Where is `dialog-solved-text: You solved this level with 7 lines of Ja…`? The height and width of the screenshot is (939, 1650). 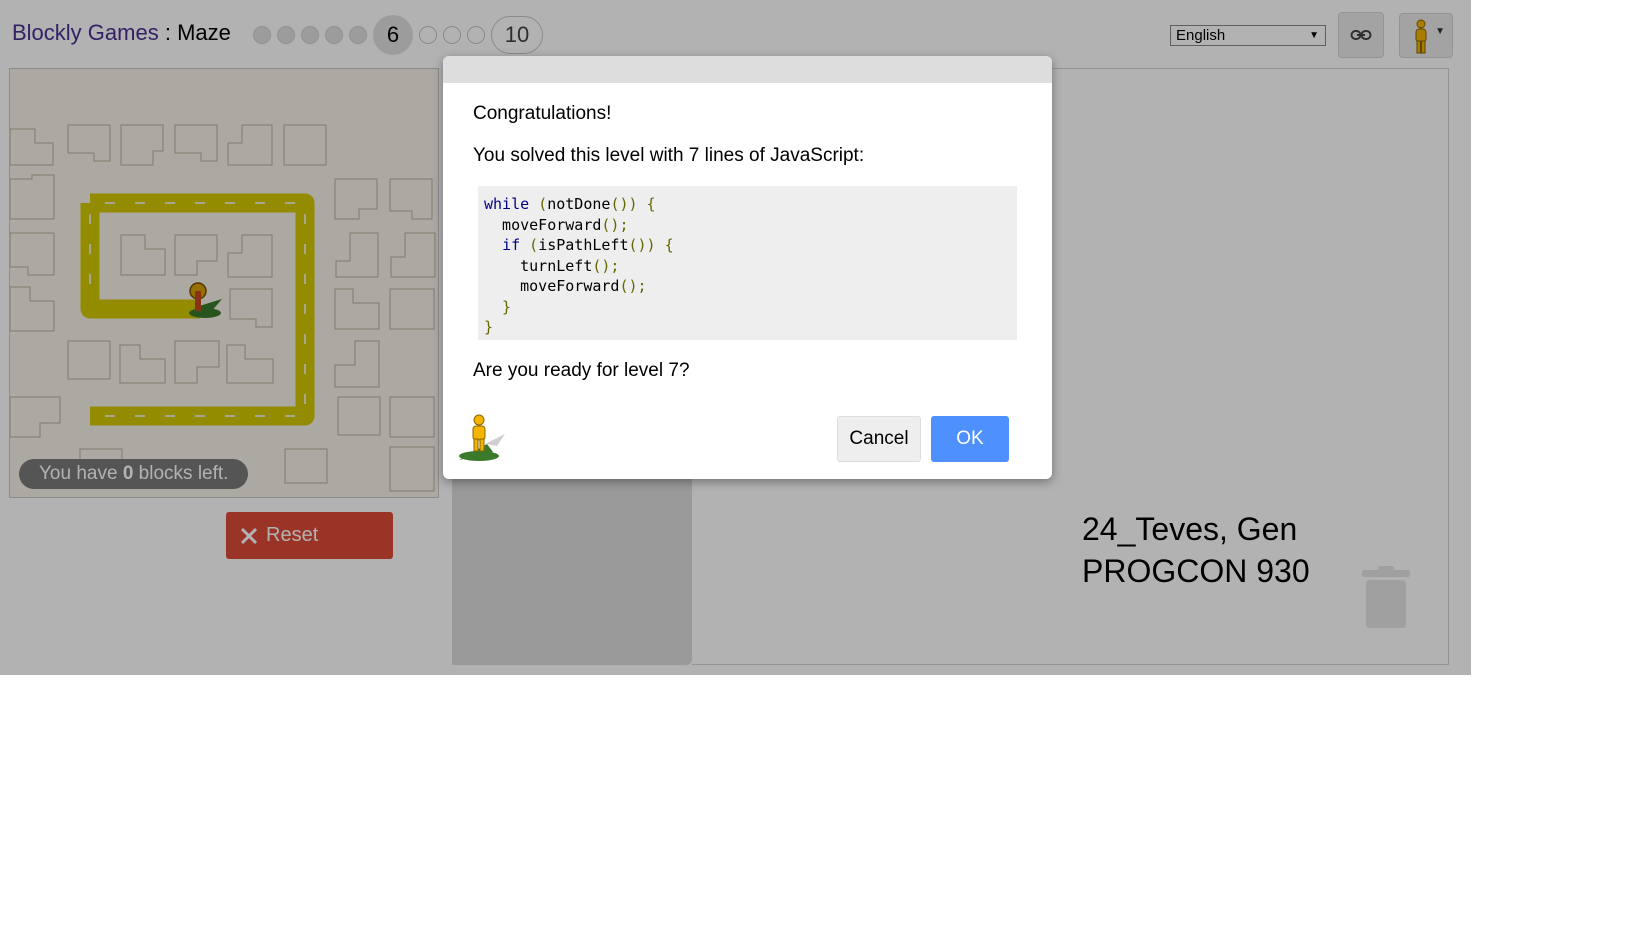 dialog-solved-text: You solved this level with 7 lines of Ja… is located at coordinates (669, 155).